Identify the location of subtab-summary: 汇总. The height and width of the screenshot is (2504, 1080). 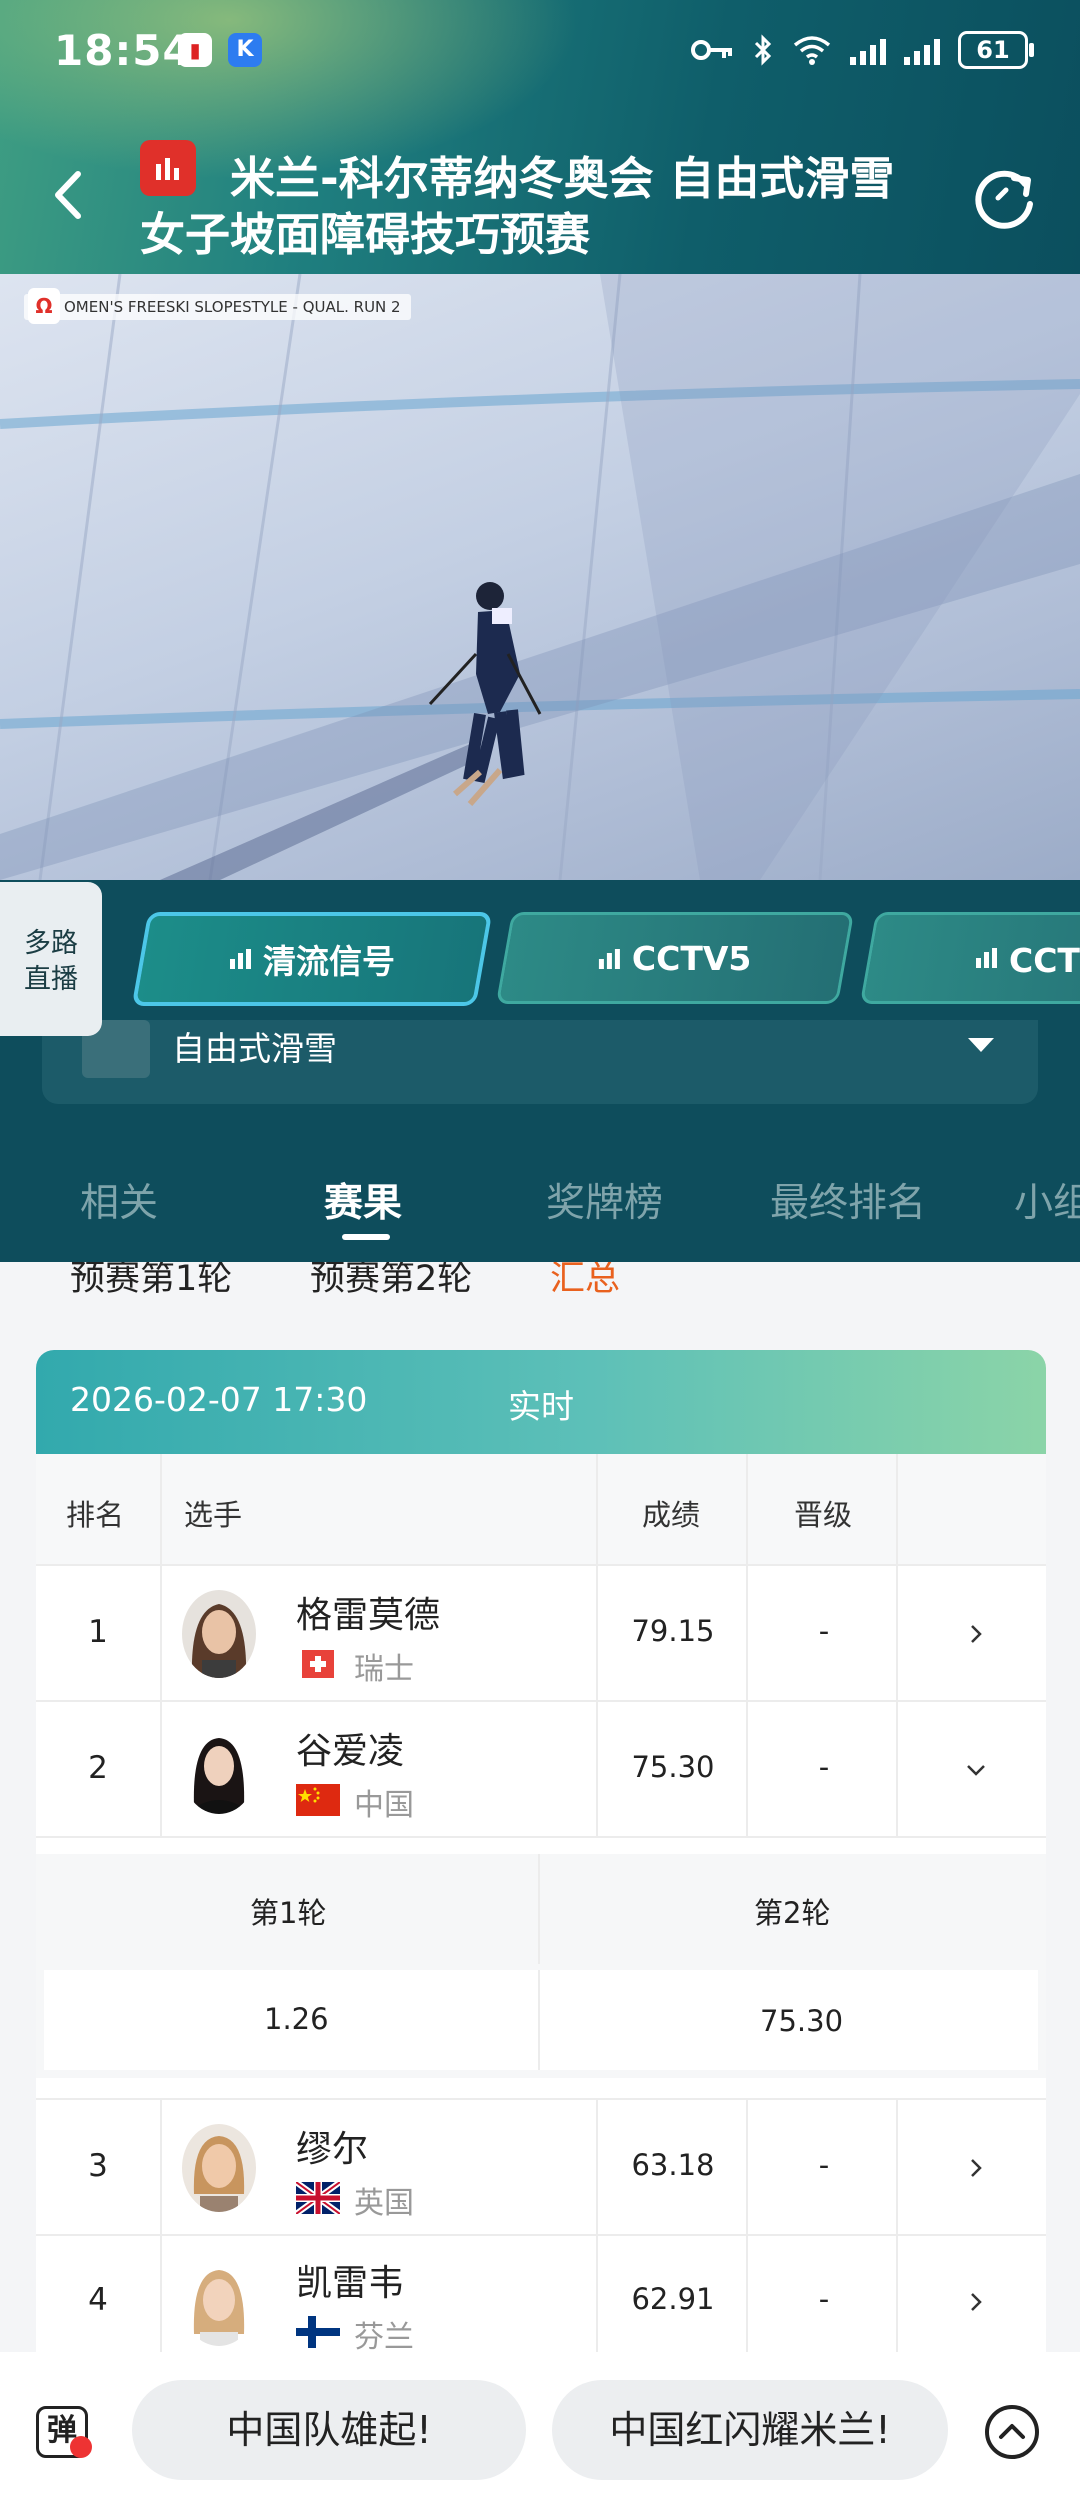
(585, 1281).